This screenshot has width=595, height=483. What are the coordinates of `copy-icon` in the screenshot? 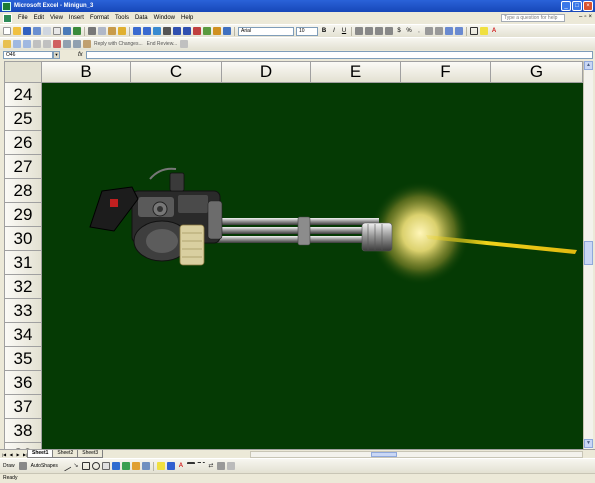 It's located at (102, 31).